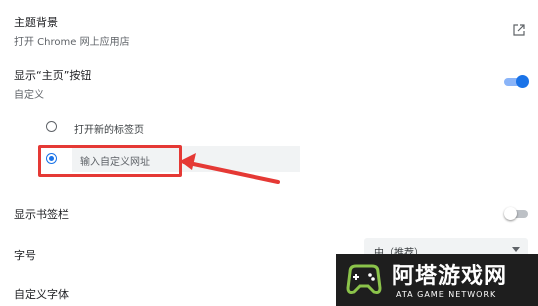 This screenshot has width=538, height=306. Describe the element at coordinates (230, 168) in the screenshot. I see `annotation-arrow` at that location.